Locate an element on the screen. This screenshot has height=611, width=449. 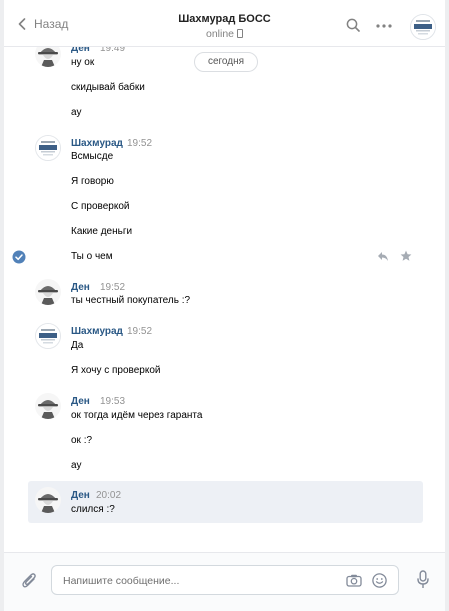
camera-icon is located at coordinates (354, 580).